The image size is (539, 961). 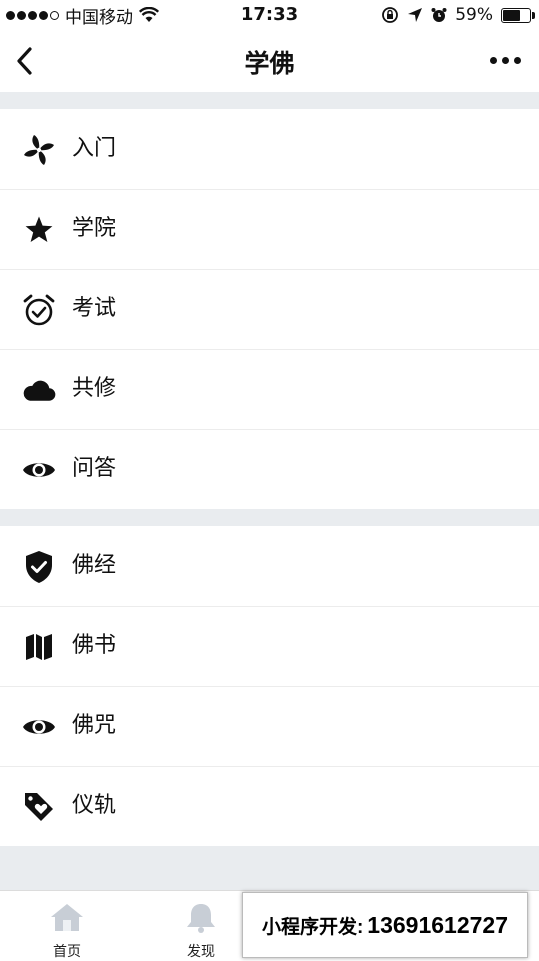 I want to click on more-dots-icon, so click(x=505, y=60).